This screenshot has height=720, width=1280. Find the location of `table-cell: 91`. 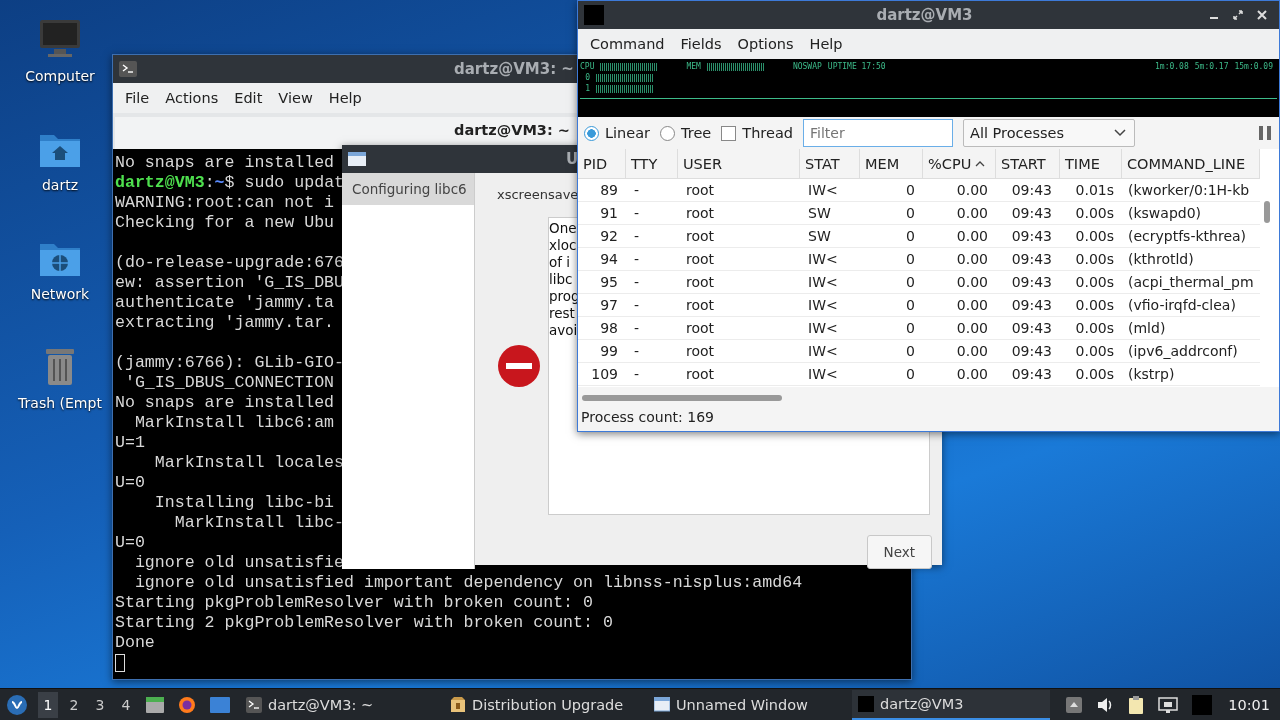

table-cell: 91 is located at coordinates (602, 213).